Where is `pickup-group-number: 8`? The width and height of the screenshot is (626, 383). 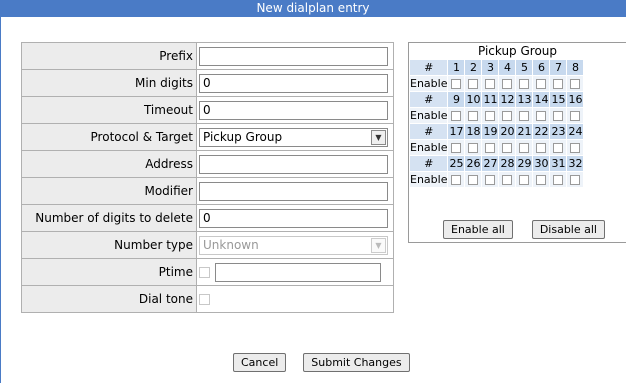
pickup-group-number: 8 is located at coordinates (575, 67).